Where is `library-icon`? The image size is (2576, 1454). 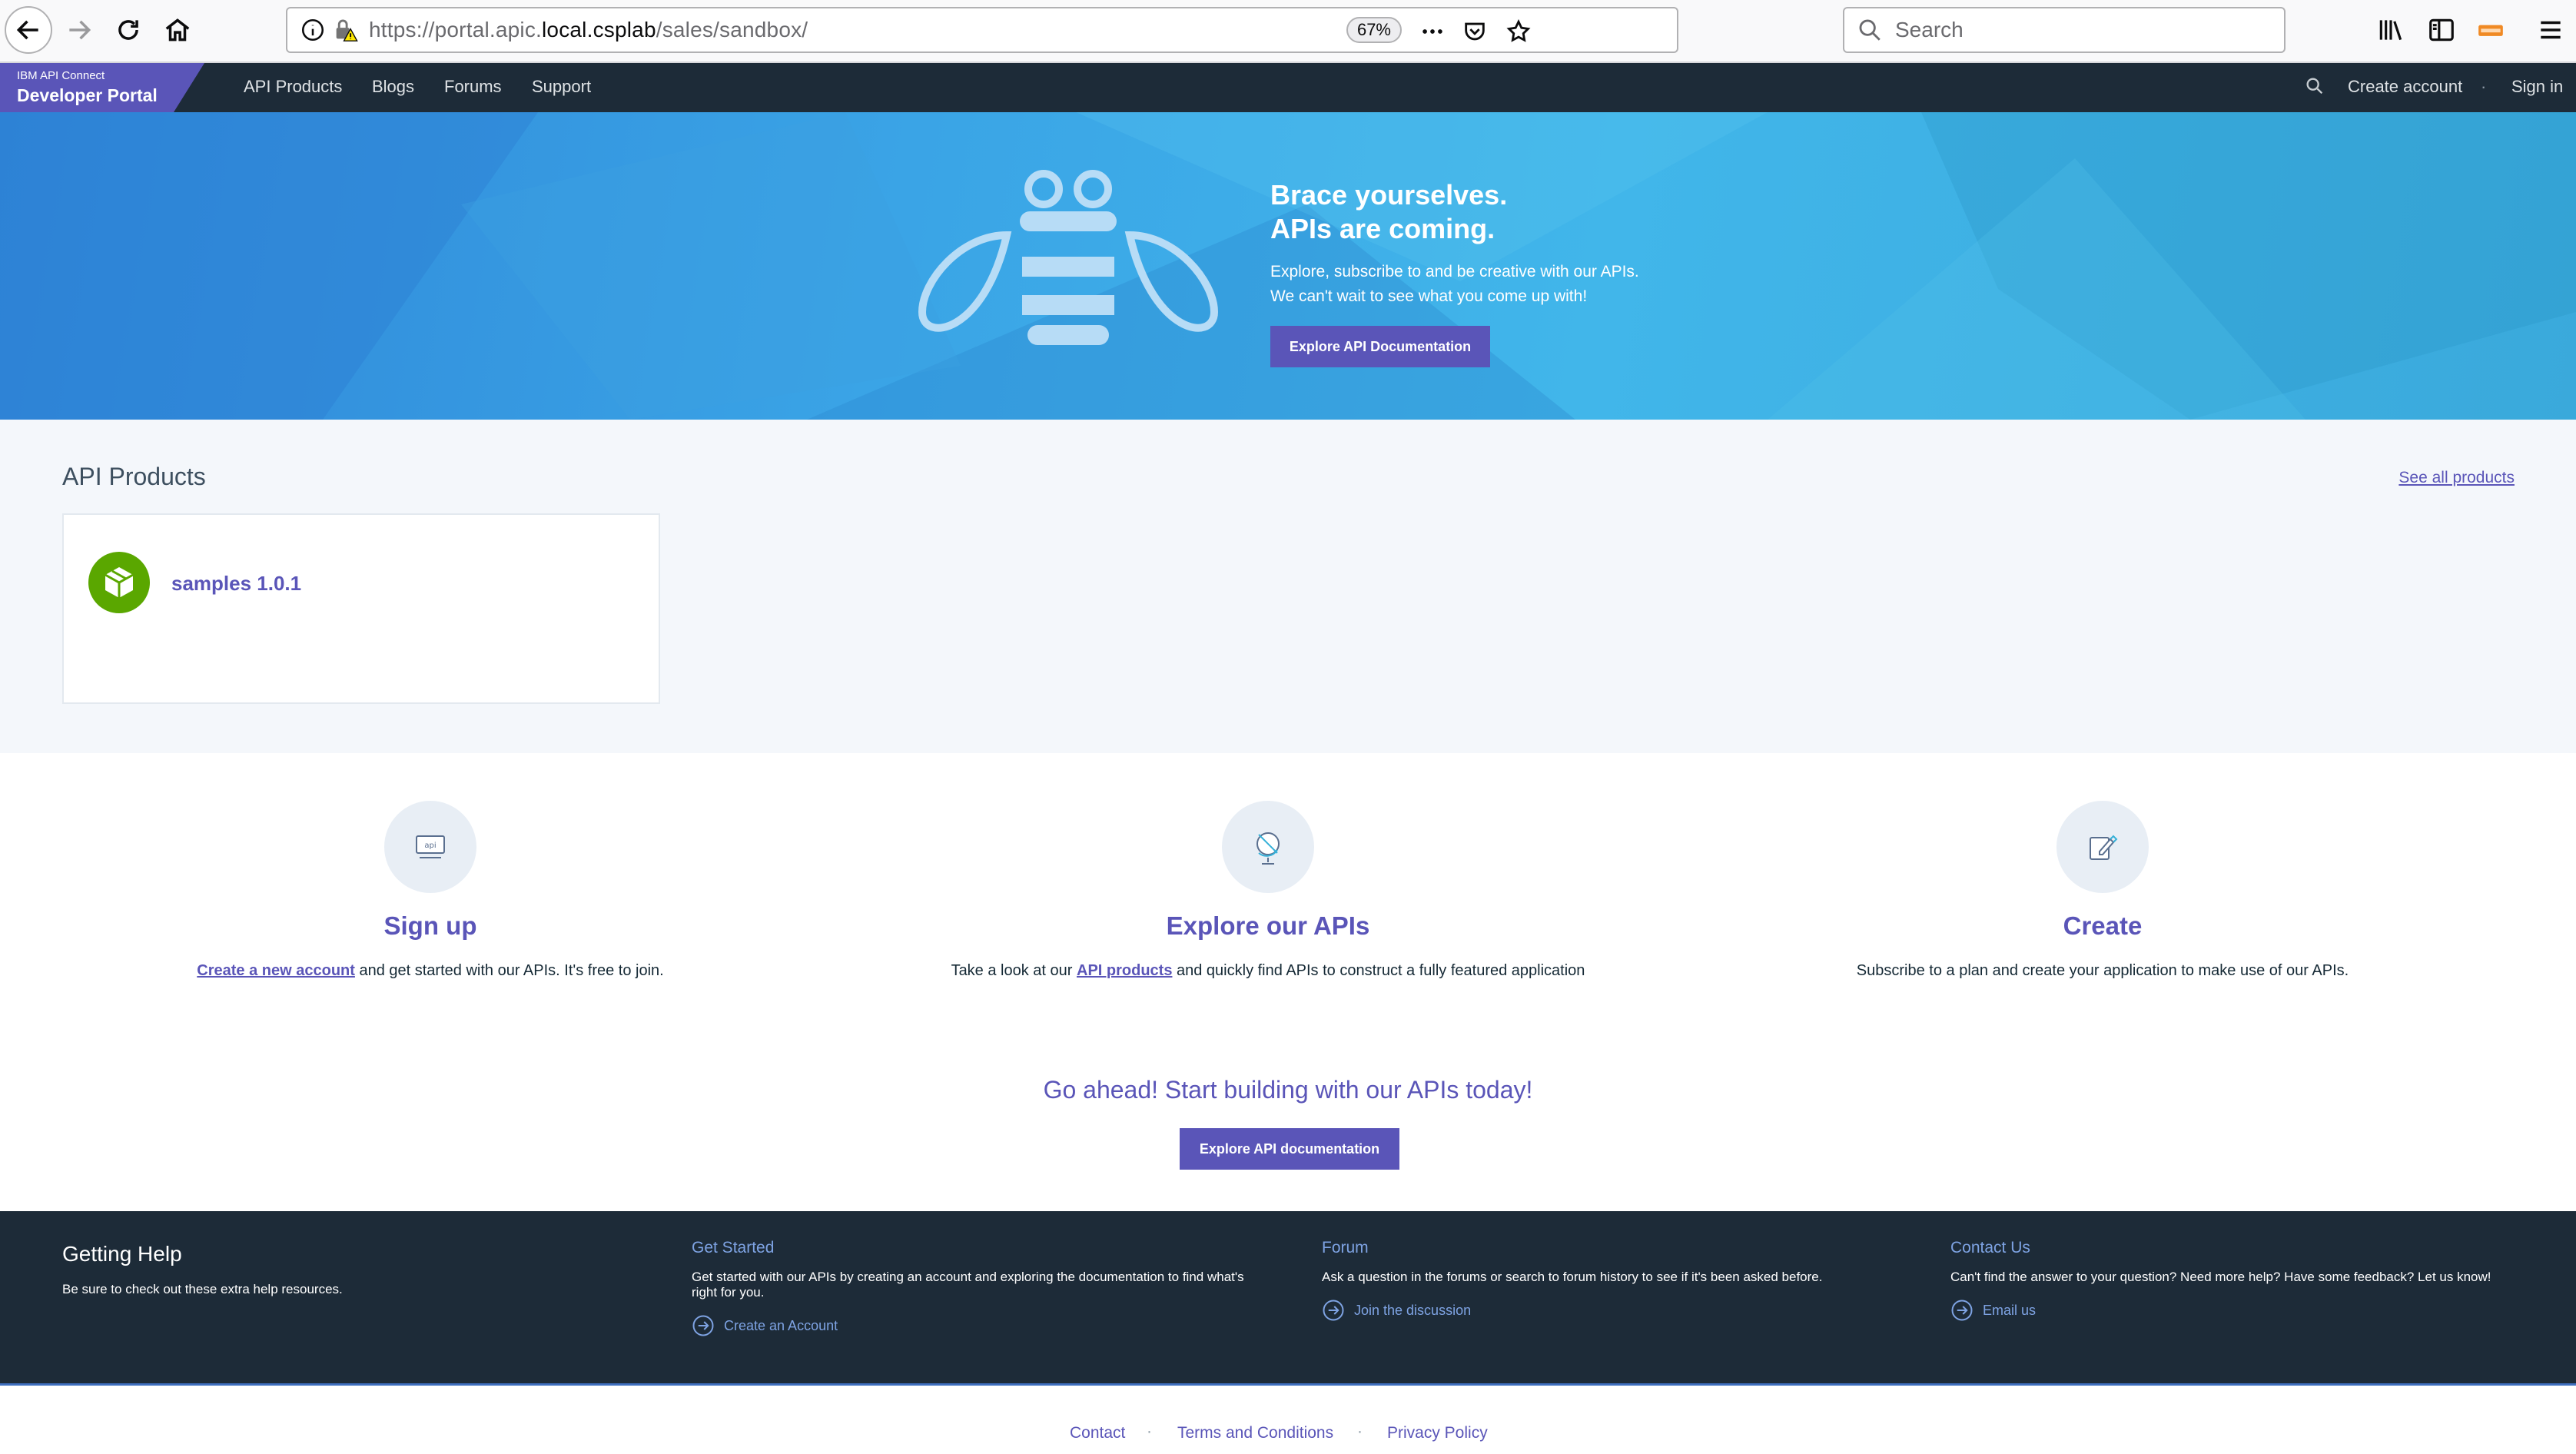 library-icon is located at coordinates (2391, 31).